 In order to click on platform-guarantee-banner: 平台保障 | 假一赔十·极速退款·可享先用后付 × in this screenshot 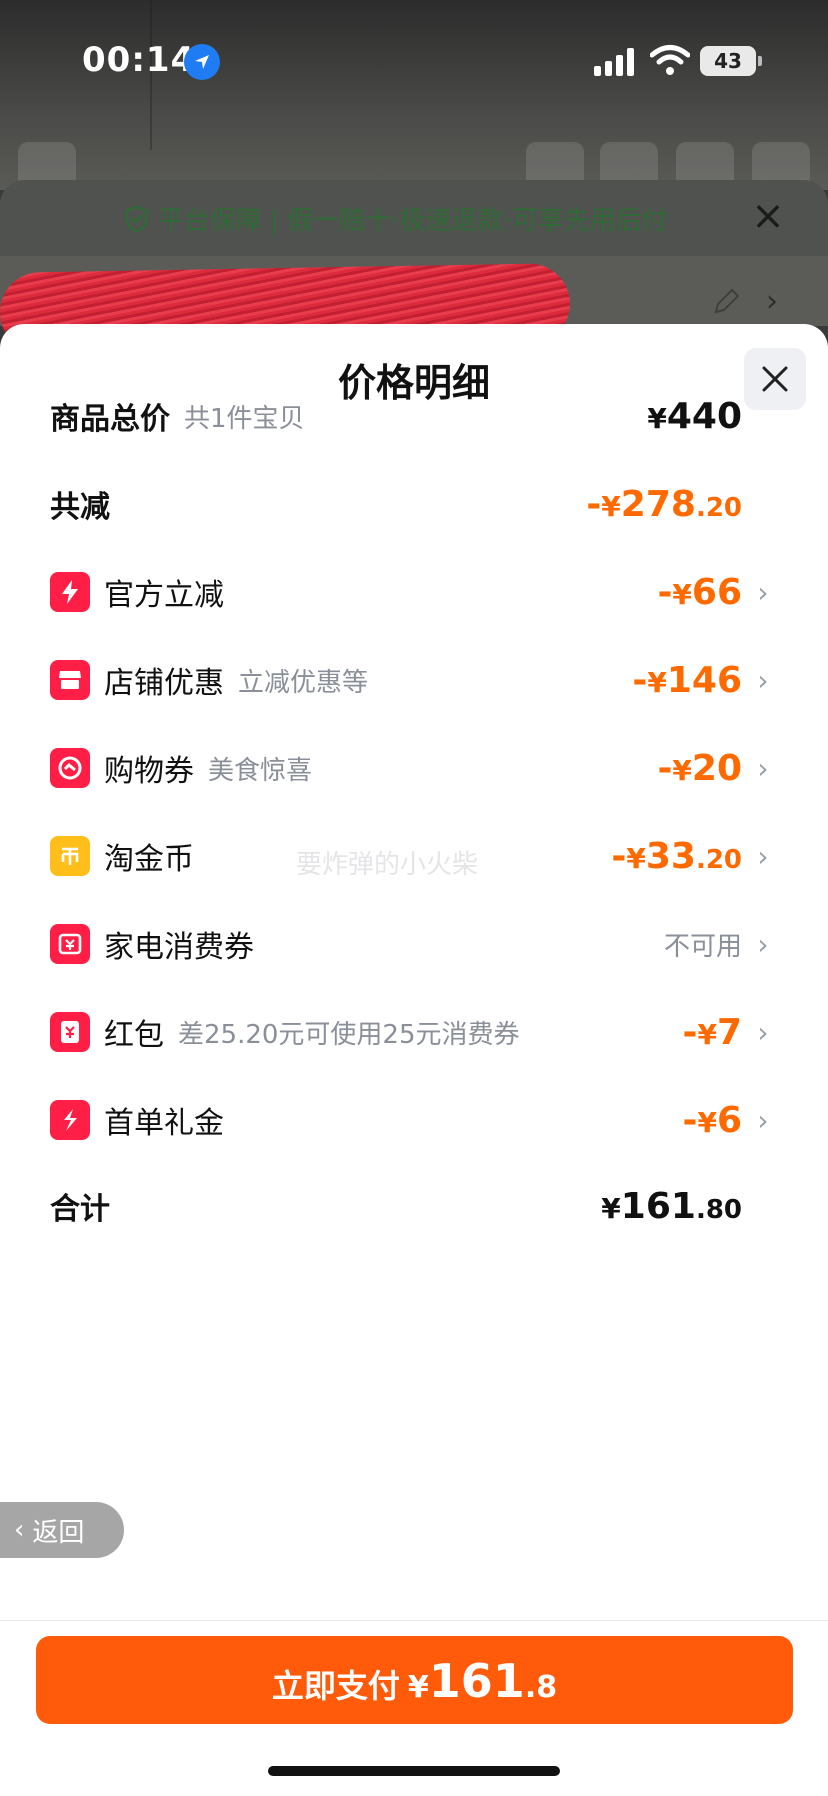, I will do `click(414, 218)`.